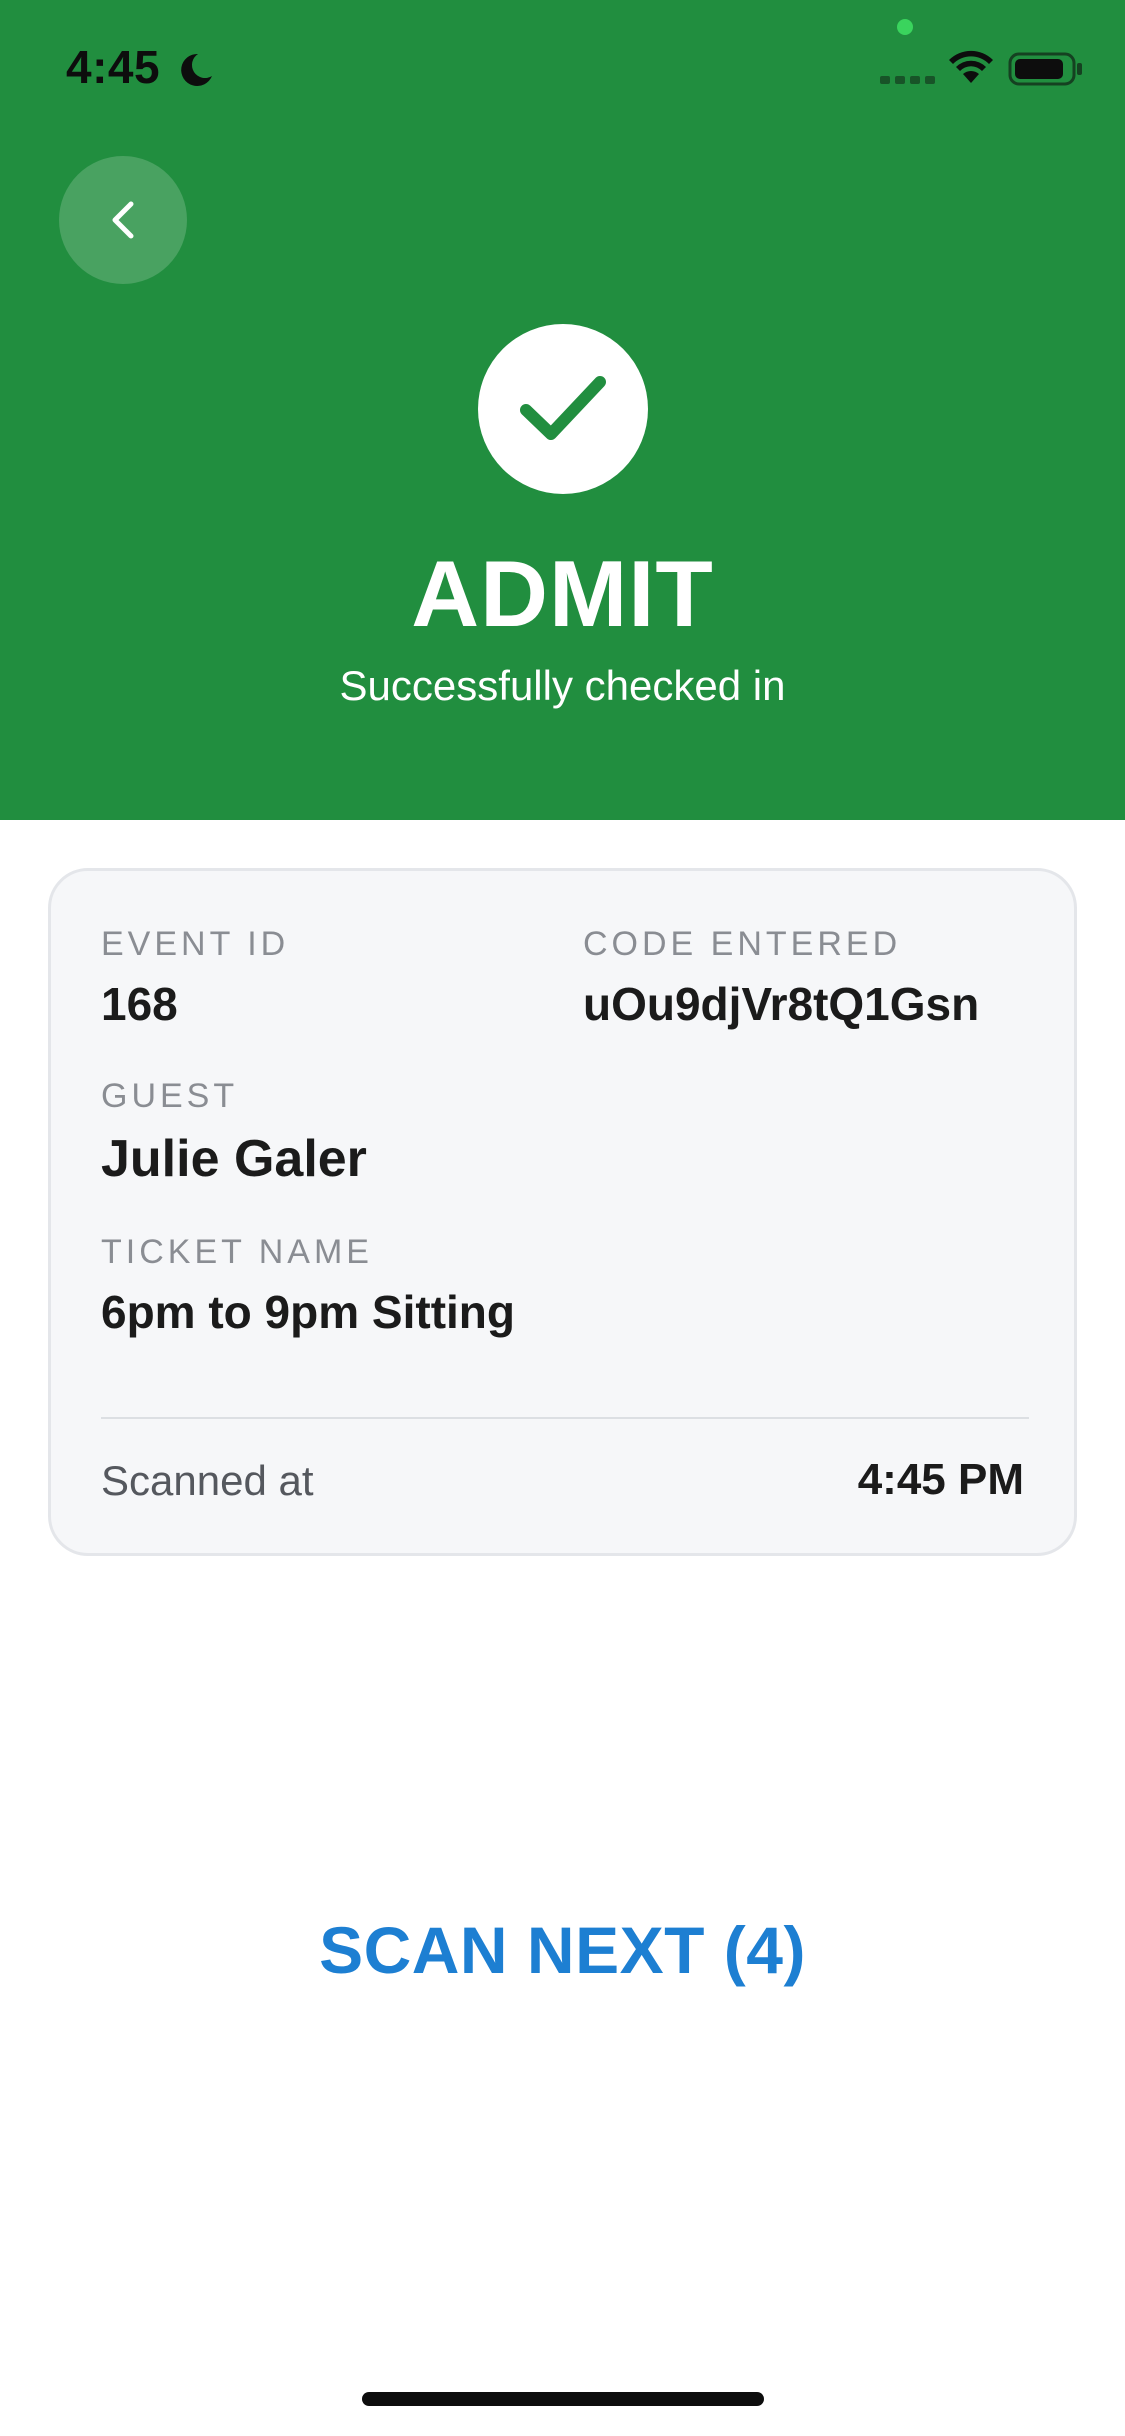  I want to click on camera-indicator-dot, so click(905, 27).